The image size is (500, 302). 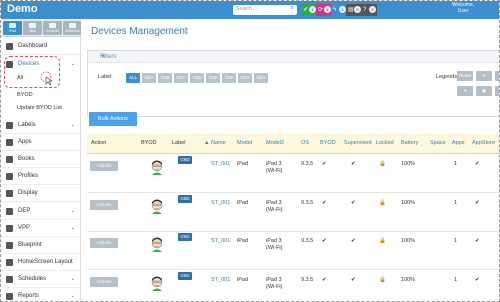 What do you see at coordinates (41, 211) in the screenshot?
I see `sidebar-item-dep: DEP ⌄` at bounding box center [41, 211].